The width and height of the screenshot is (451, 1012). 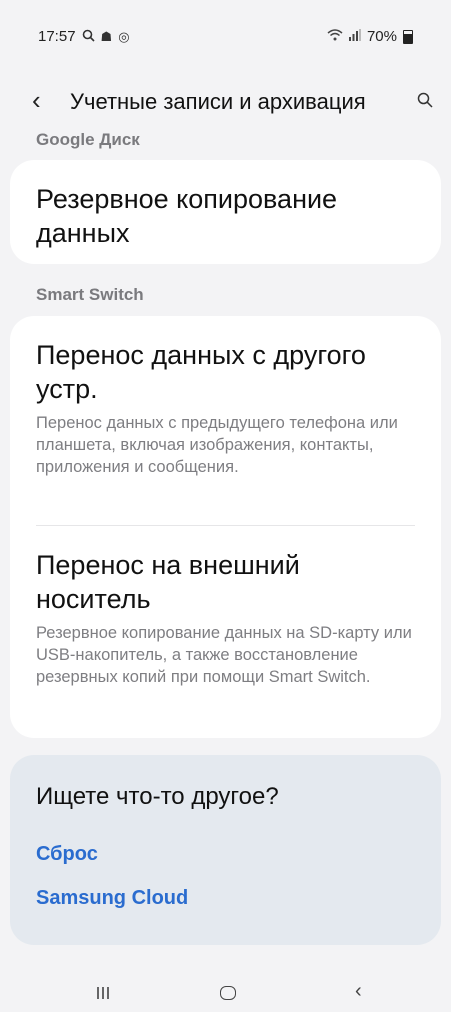 I want to click on item-title-line-1: Перенос данных с другого, so click(x=201, y=355).